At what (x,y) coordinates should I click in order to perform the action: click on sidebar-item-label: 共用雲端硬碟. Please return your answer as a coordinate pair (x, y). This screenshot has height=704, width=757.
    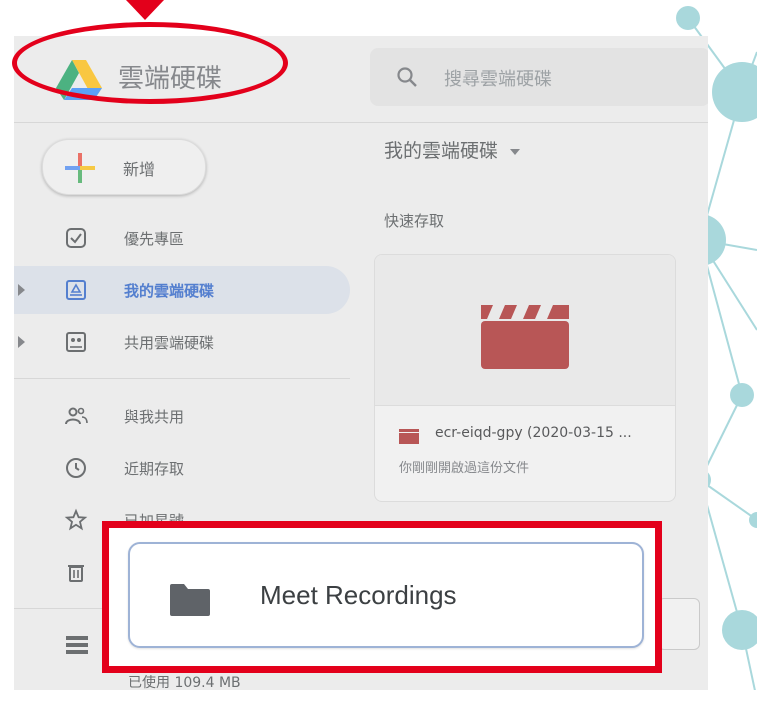
    Looking at the image, I should click on (169, 343).